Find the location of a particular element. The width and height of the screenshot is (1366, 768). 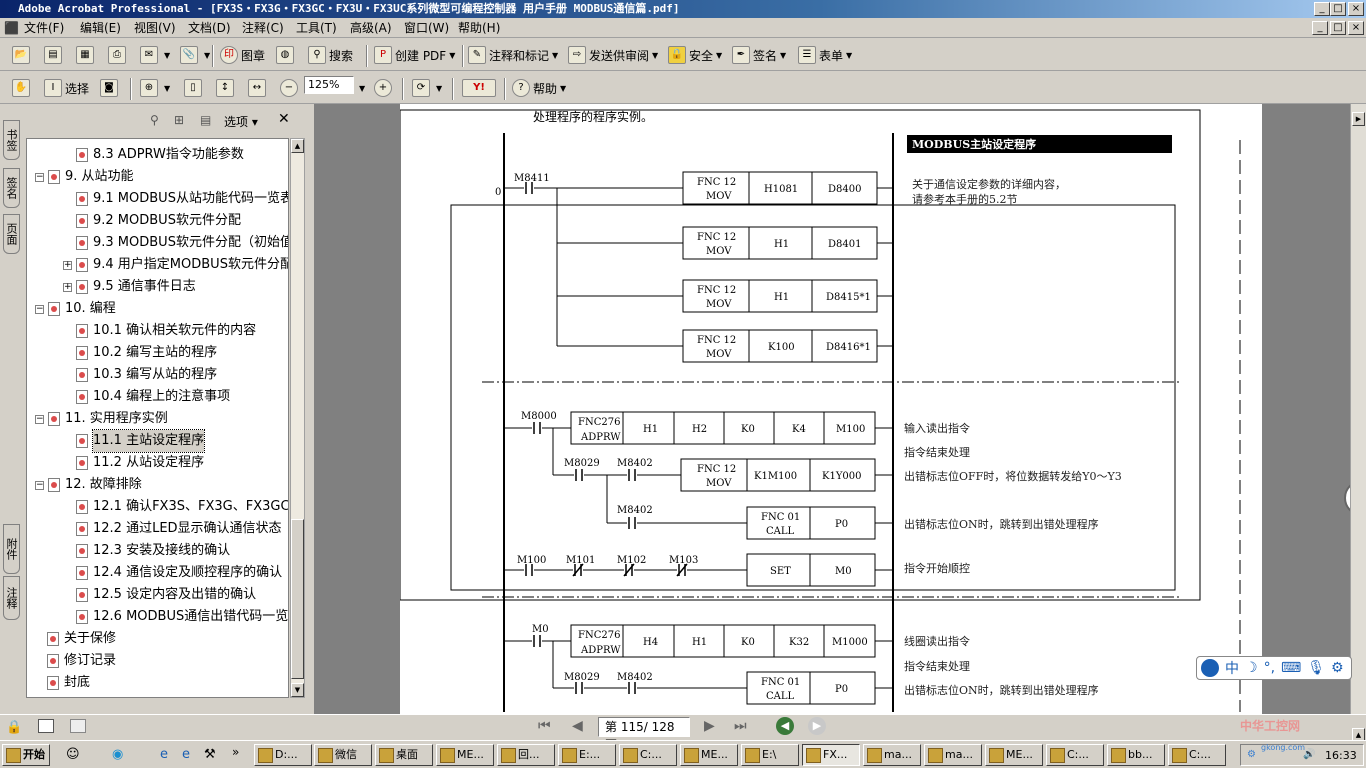

bookmark-item: 11.1 主站设定程序 is located at coordinates (134, 441).